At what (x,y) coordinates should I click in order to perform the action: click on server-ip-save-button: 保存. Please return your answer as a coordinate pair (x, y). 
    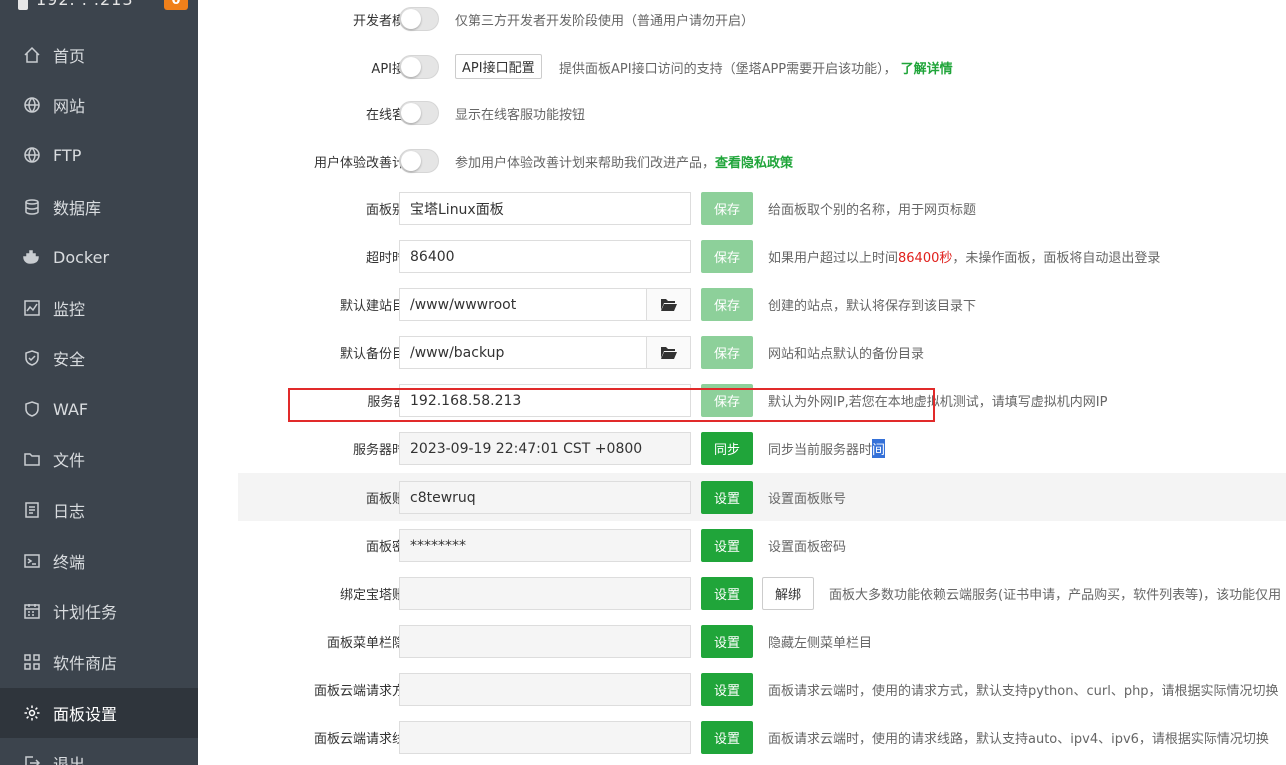
    Looking at the image, I should click on (727, 400).